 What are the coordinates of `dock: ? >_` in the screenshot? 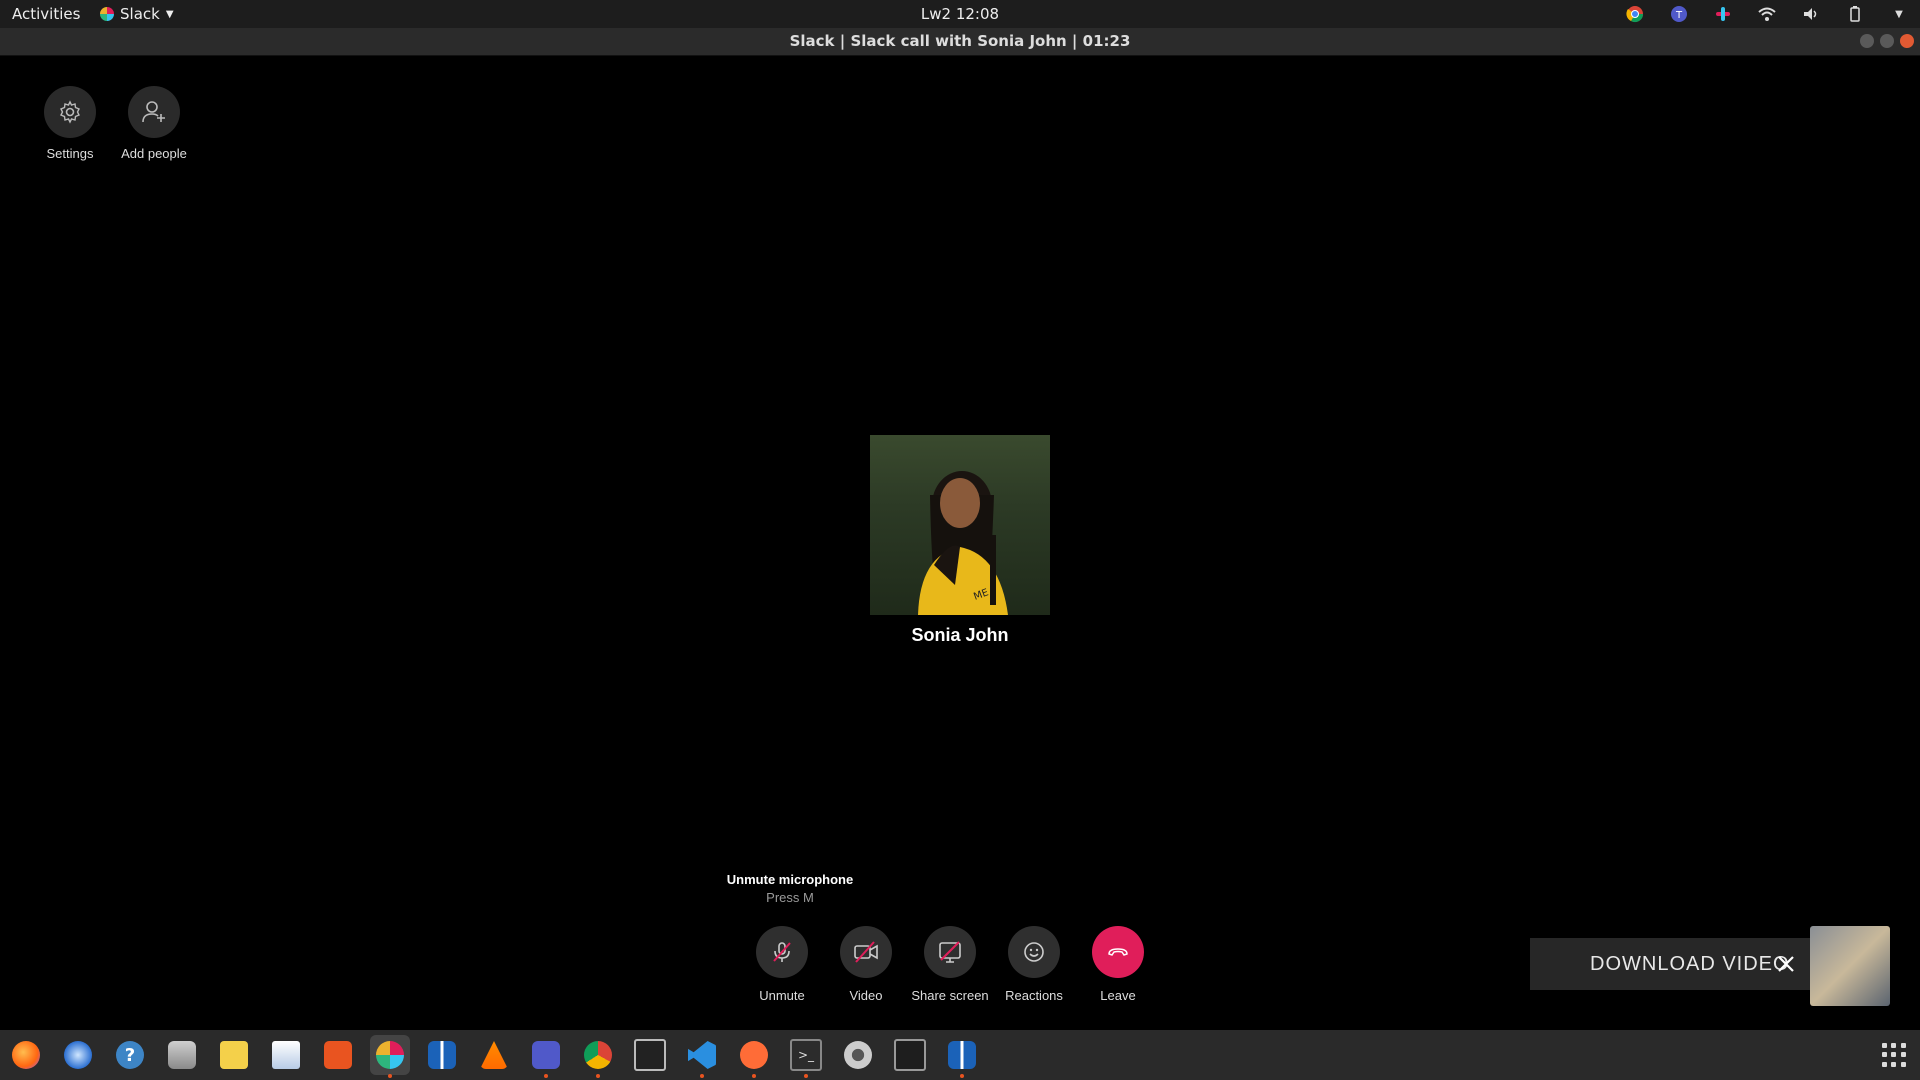 It's located at (494, 1056).